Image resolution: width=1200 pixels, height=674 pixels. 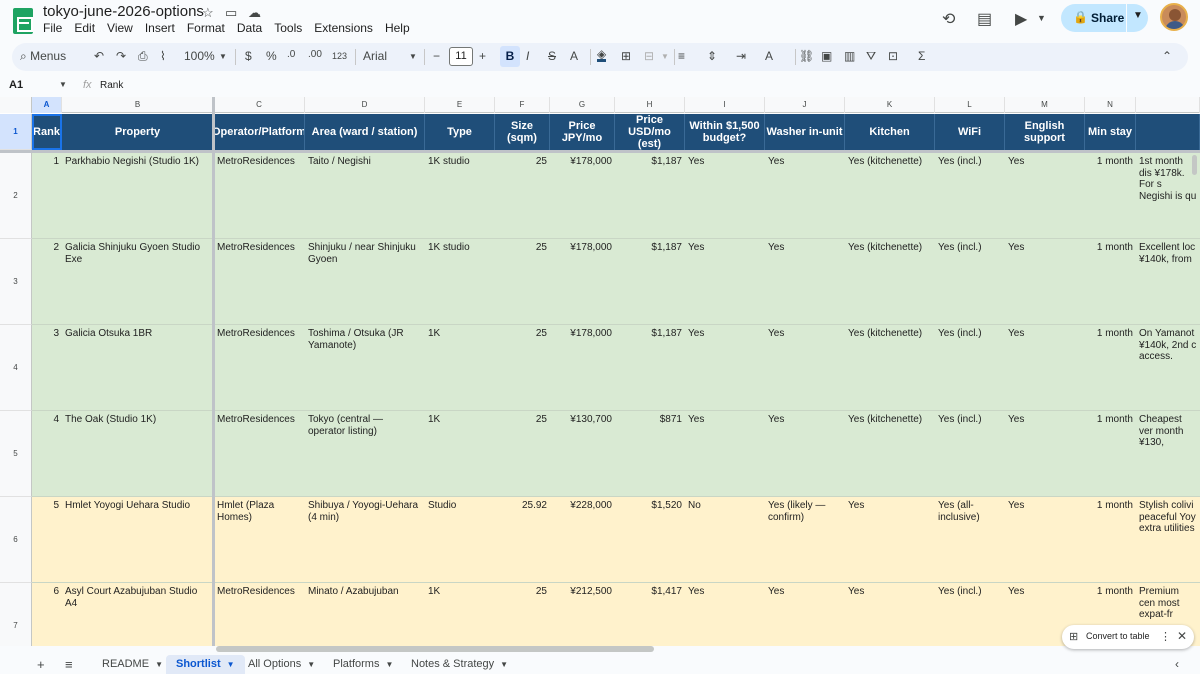 What do you see at coordinates (460, 132) in the screenshot?
I see `header-cell-5: Type` at bounding box center [460, 132].